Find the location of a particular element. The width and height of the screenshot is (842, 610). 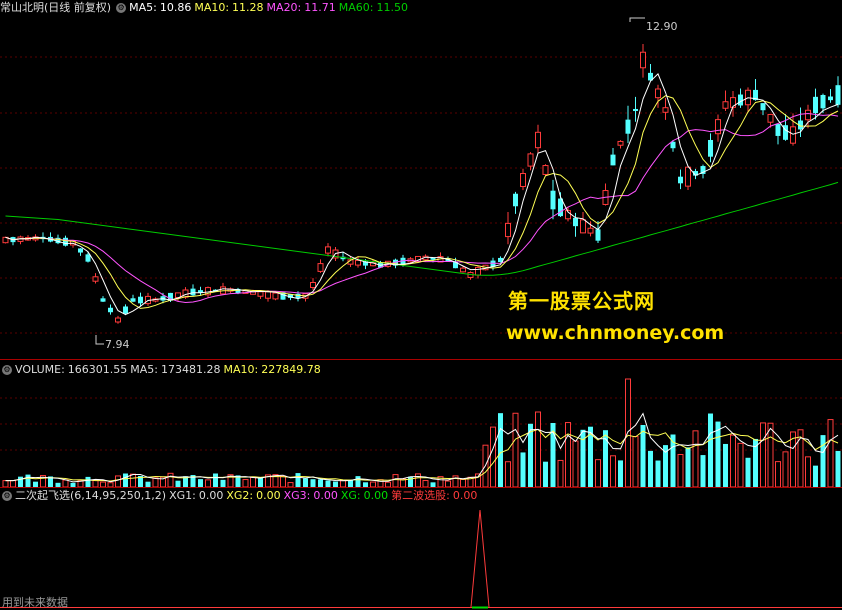

low-marker-line is located at coordinates (99, 340).